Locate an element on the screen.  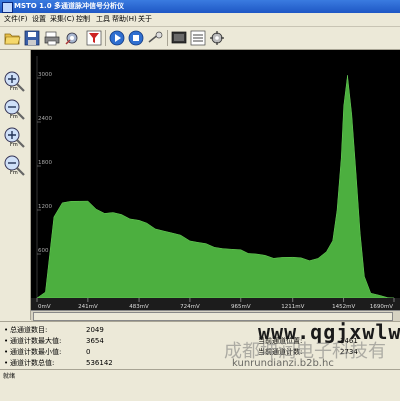
info-label: 通道计数最大值: is located at coordinates (36, 341).